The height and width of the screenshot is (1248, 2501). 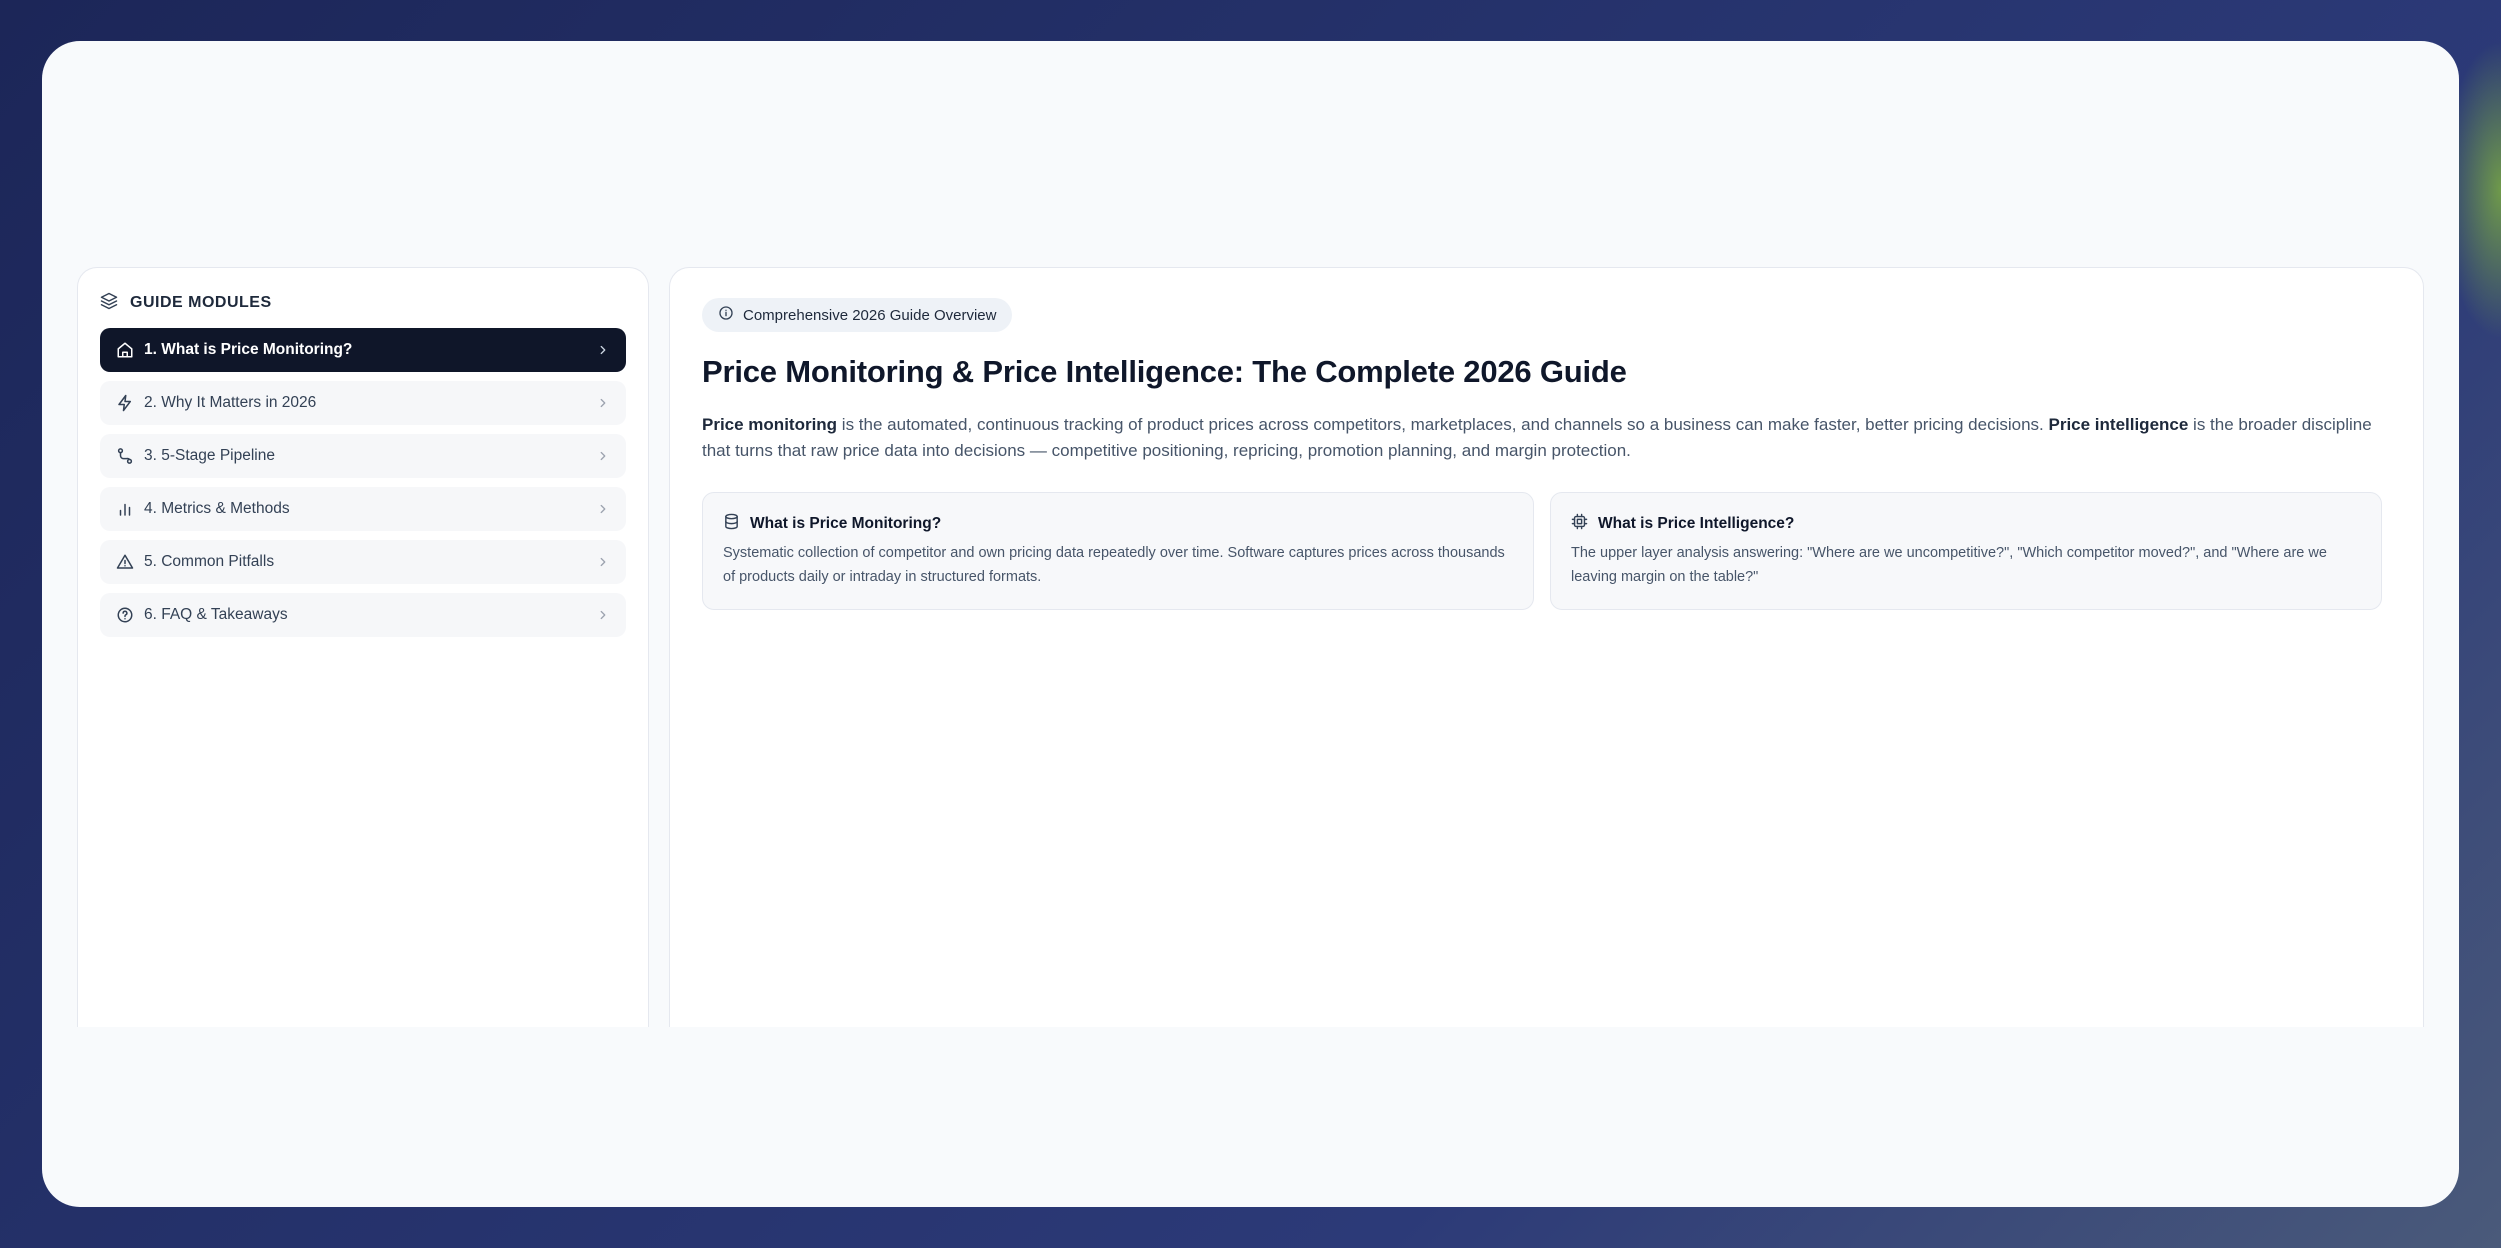 I want to click on overview-badge: Comprehensive 2026 Guide Overview, so click(x=857, y=315).